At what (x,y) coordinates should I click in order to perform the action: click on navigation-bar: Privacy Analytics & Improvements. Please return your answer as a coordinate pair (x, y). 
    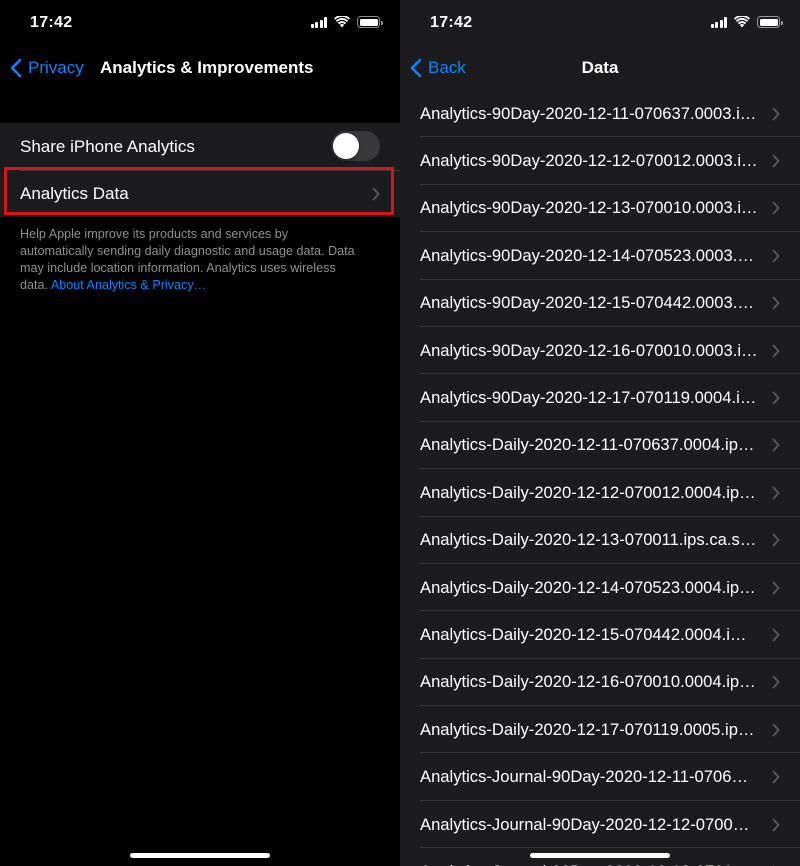
    Looking at the image, I should click on (200, 68).